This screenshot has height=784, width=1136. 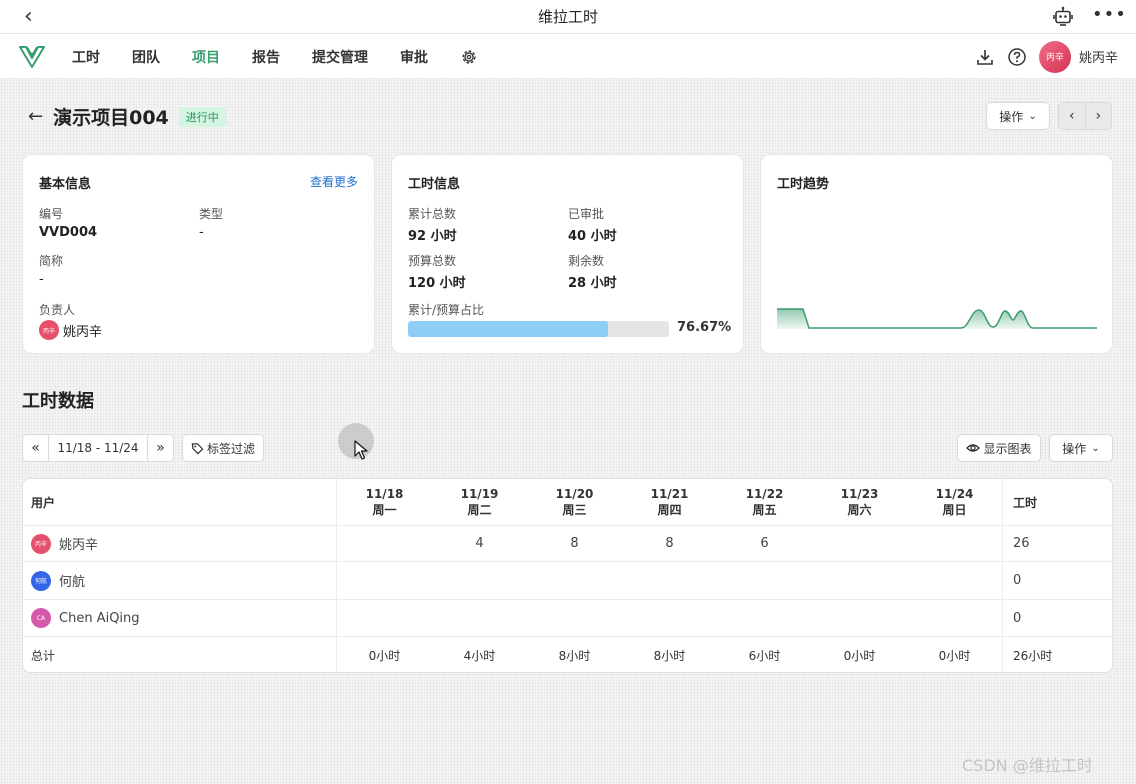 I want to click on budget-label: 预算总数, so click(x=432, y=261).